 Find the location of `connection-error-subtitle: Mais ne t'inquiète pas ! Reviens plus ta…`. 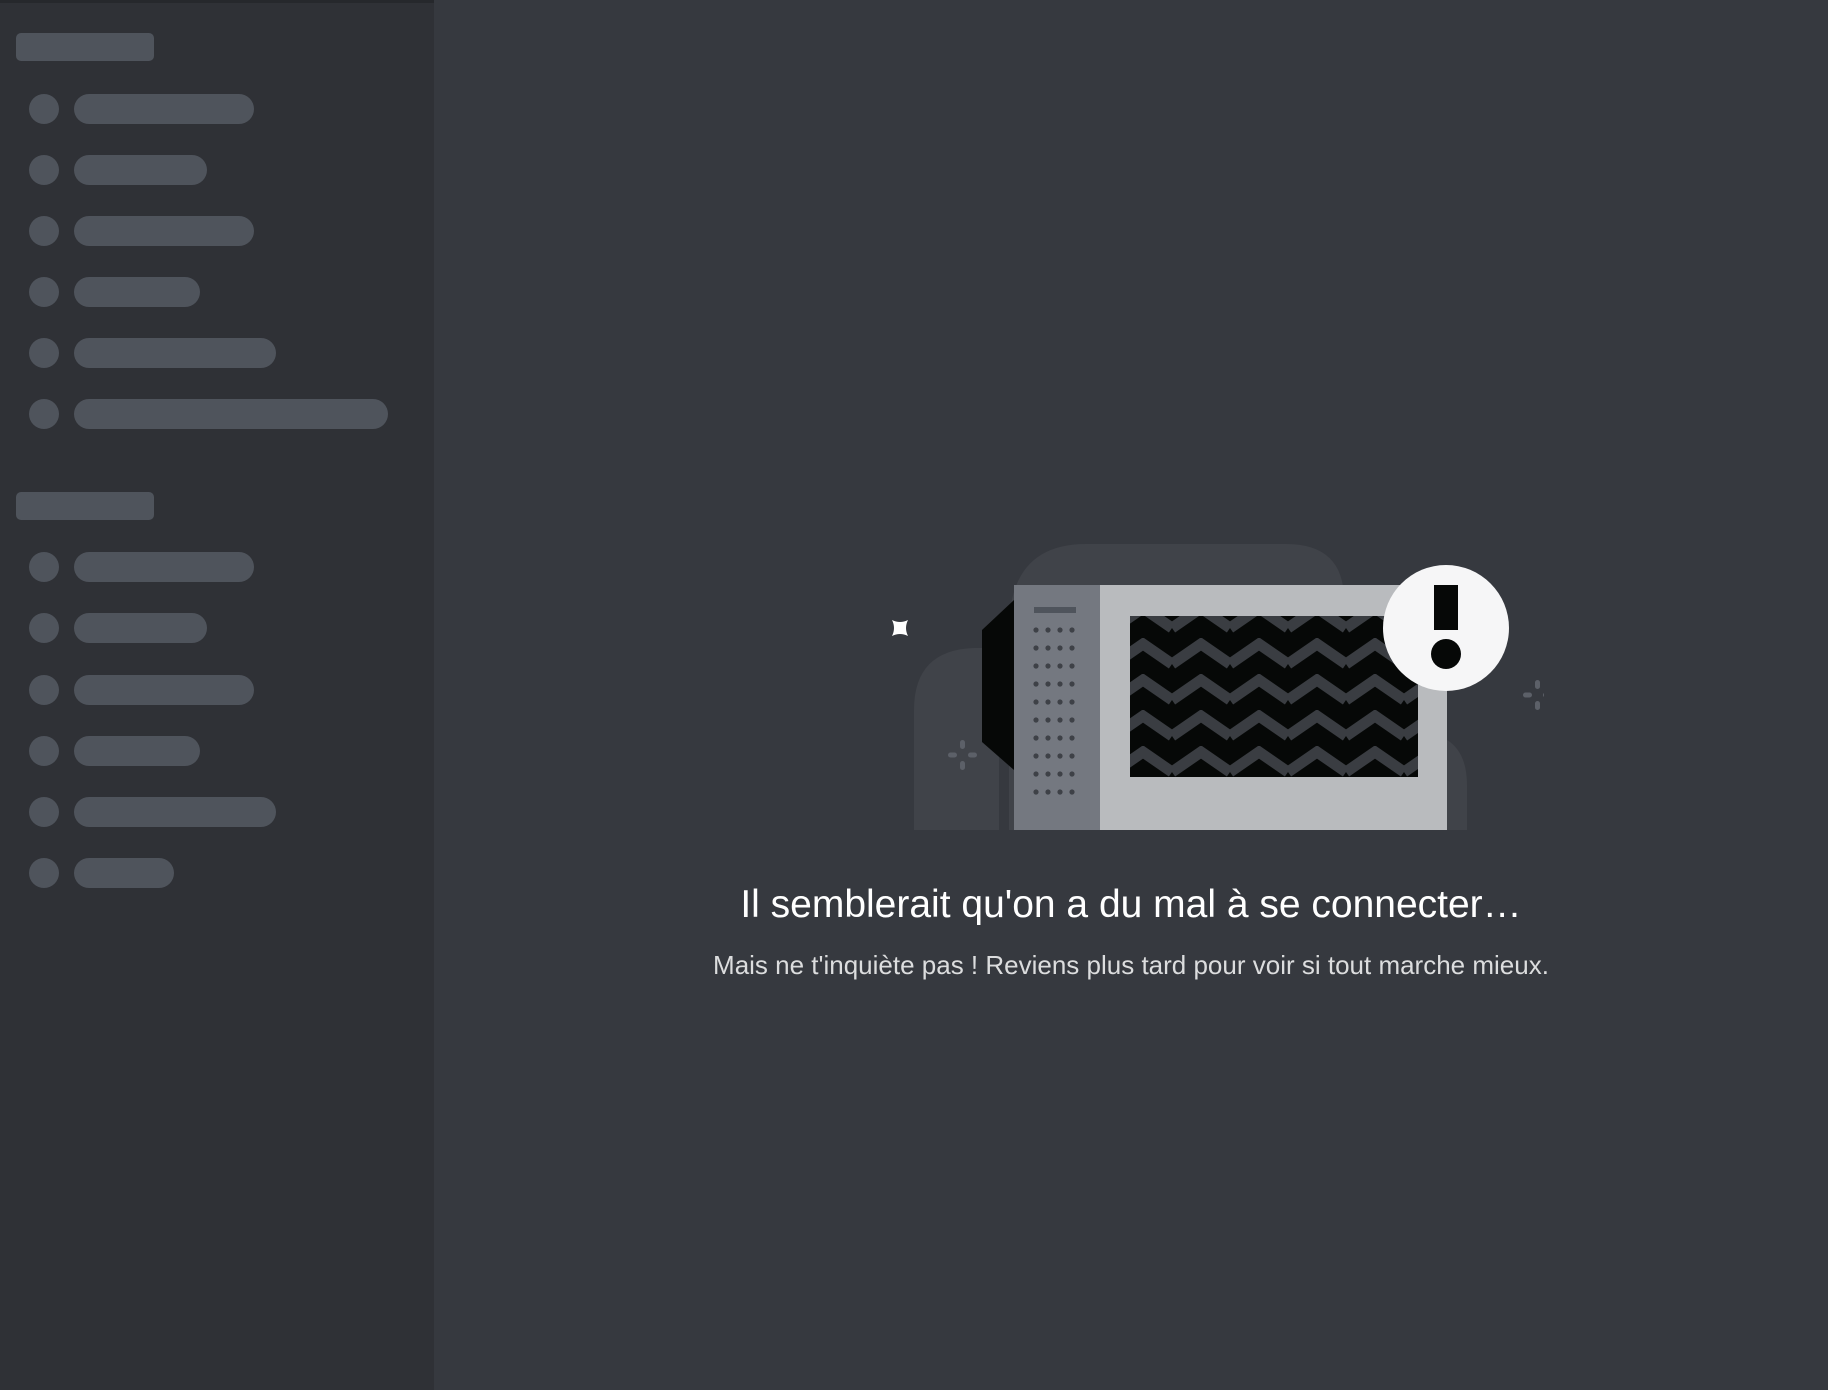

connection-error-subtitle: Mais ne t'inquiète pas ! Reviens plus ta… is located at coordinates (1131, 965).